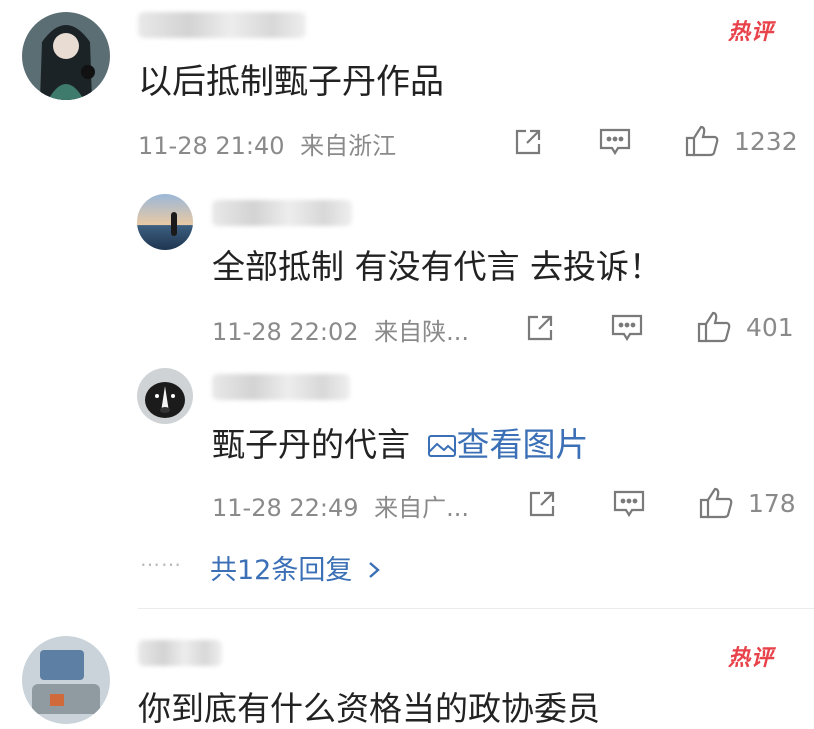 The width and height of the screenshot is (814, 729). What do you see at coordinates (211, 146) in the screenshot?
I see `comment-time: 11-28 21:40` at bounding box center [211, 146].